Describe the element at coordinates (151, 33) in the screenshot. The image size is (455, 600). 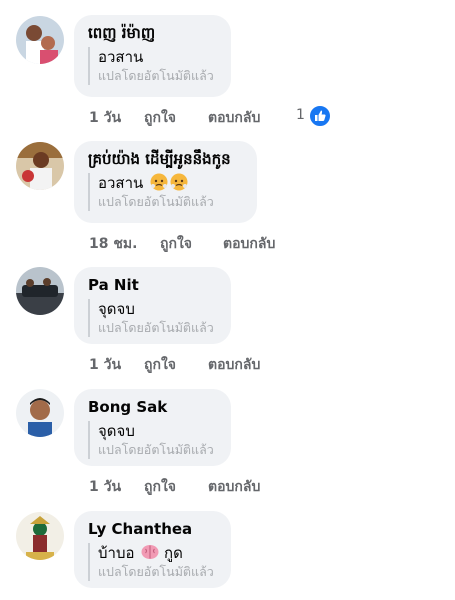
I see `commenter-name: ពេញ រ៉ម៉ាញ` at that location.